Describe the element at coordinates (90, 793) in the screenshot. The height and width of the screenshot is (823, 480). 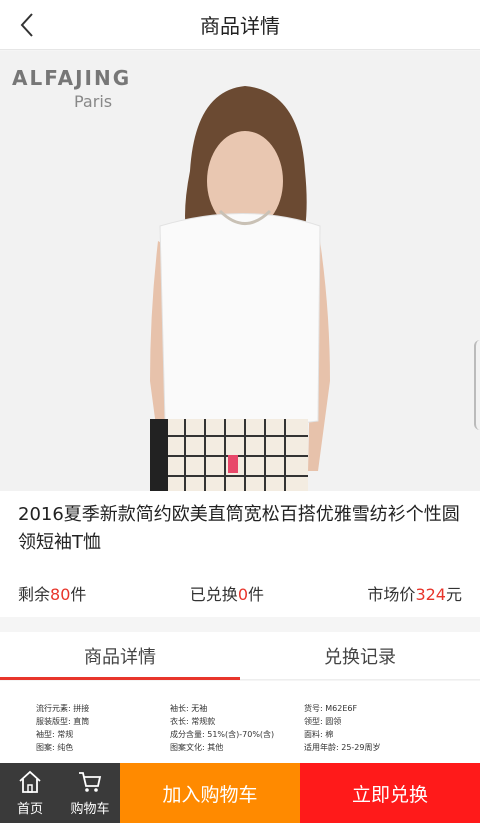
I see `nav-cart: 购物车` at that location.